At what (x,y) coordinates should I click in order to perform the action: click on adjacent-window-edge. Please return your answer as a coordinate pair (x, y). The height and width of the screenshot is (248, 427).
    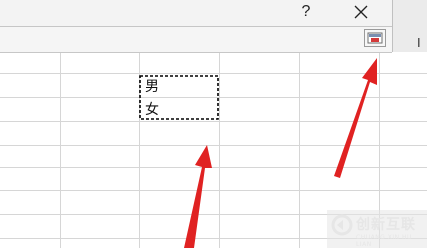
    Looking at the image, I should click on (409, 26).